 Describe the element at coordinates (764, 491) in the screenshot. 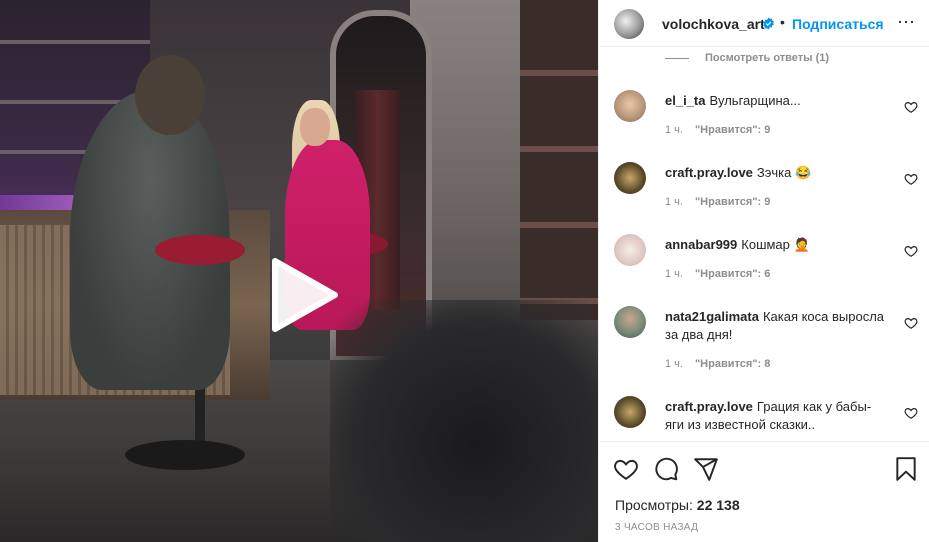

I see `post-actions: Просмотры: 22 138 3 ЧАСОВ НАЗАД` at that location.